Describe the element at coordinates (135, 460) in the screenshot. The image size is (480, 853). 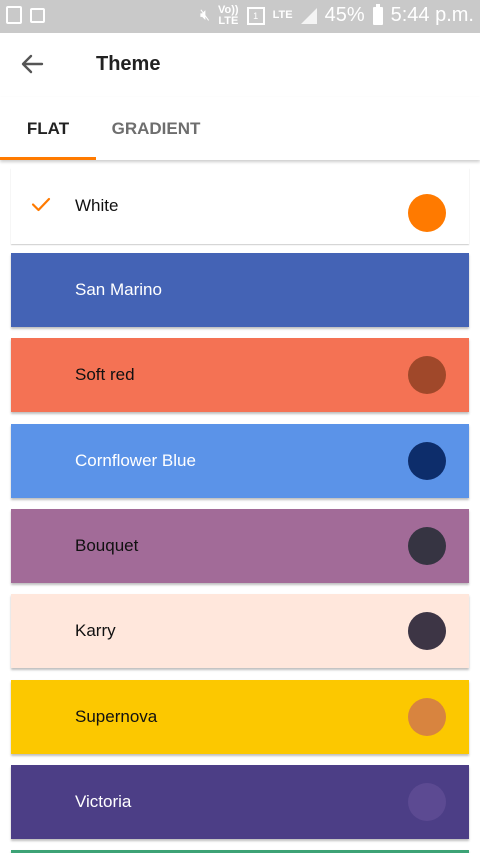
I see `theme-label: Cornflower Blue` at that location.